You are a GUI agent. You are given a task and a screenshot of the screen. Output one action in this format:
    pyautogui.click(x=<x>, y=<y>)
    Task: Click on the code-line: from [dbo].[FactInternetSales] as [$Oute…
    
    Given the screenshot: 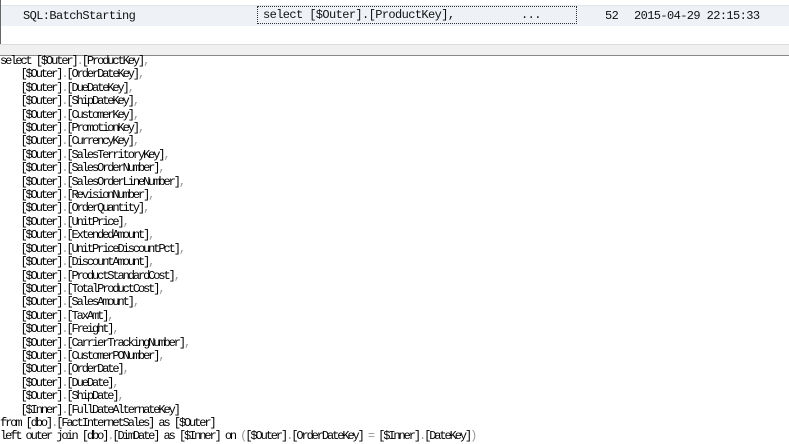 What is the action you would take?
    pyautogui.click(x=108, y=422)
    